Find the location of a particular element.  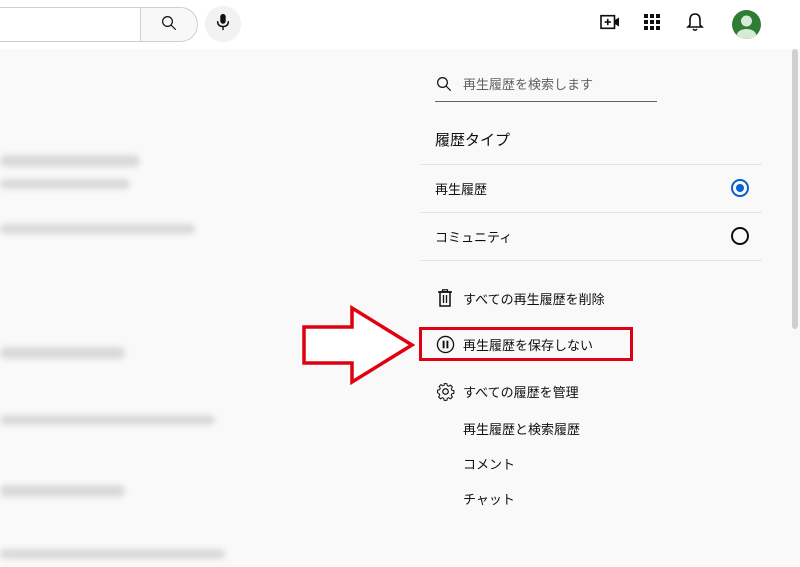

clear-all-history-label: すべての再生履歴を削除 is located at coordinates (534, 300).